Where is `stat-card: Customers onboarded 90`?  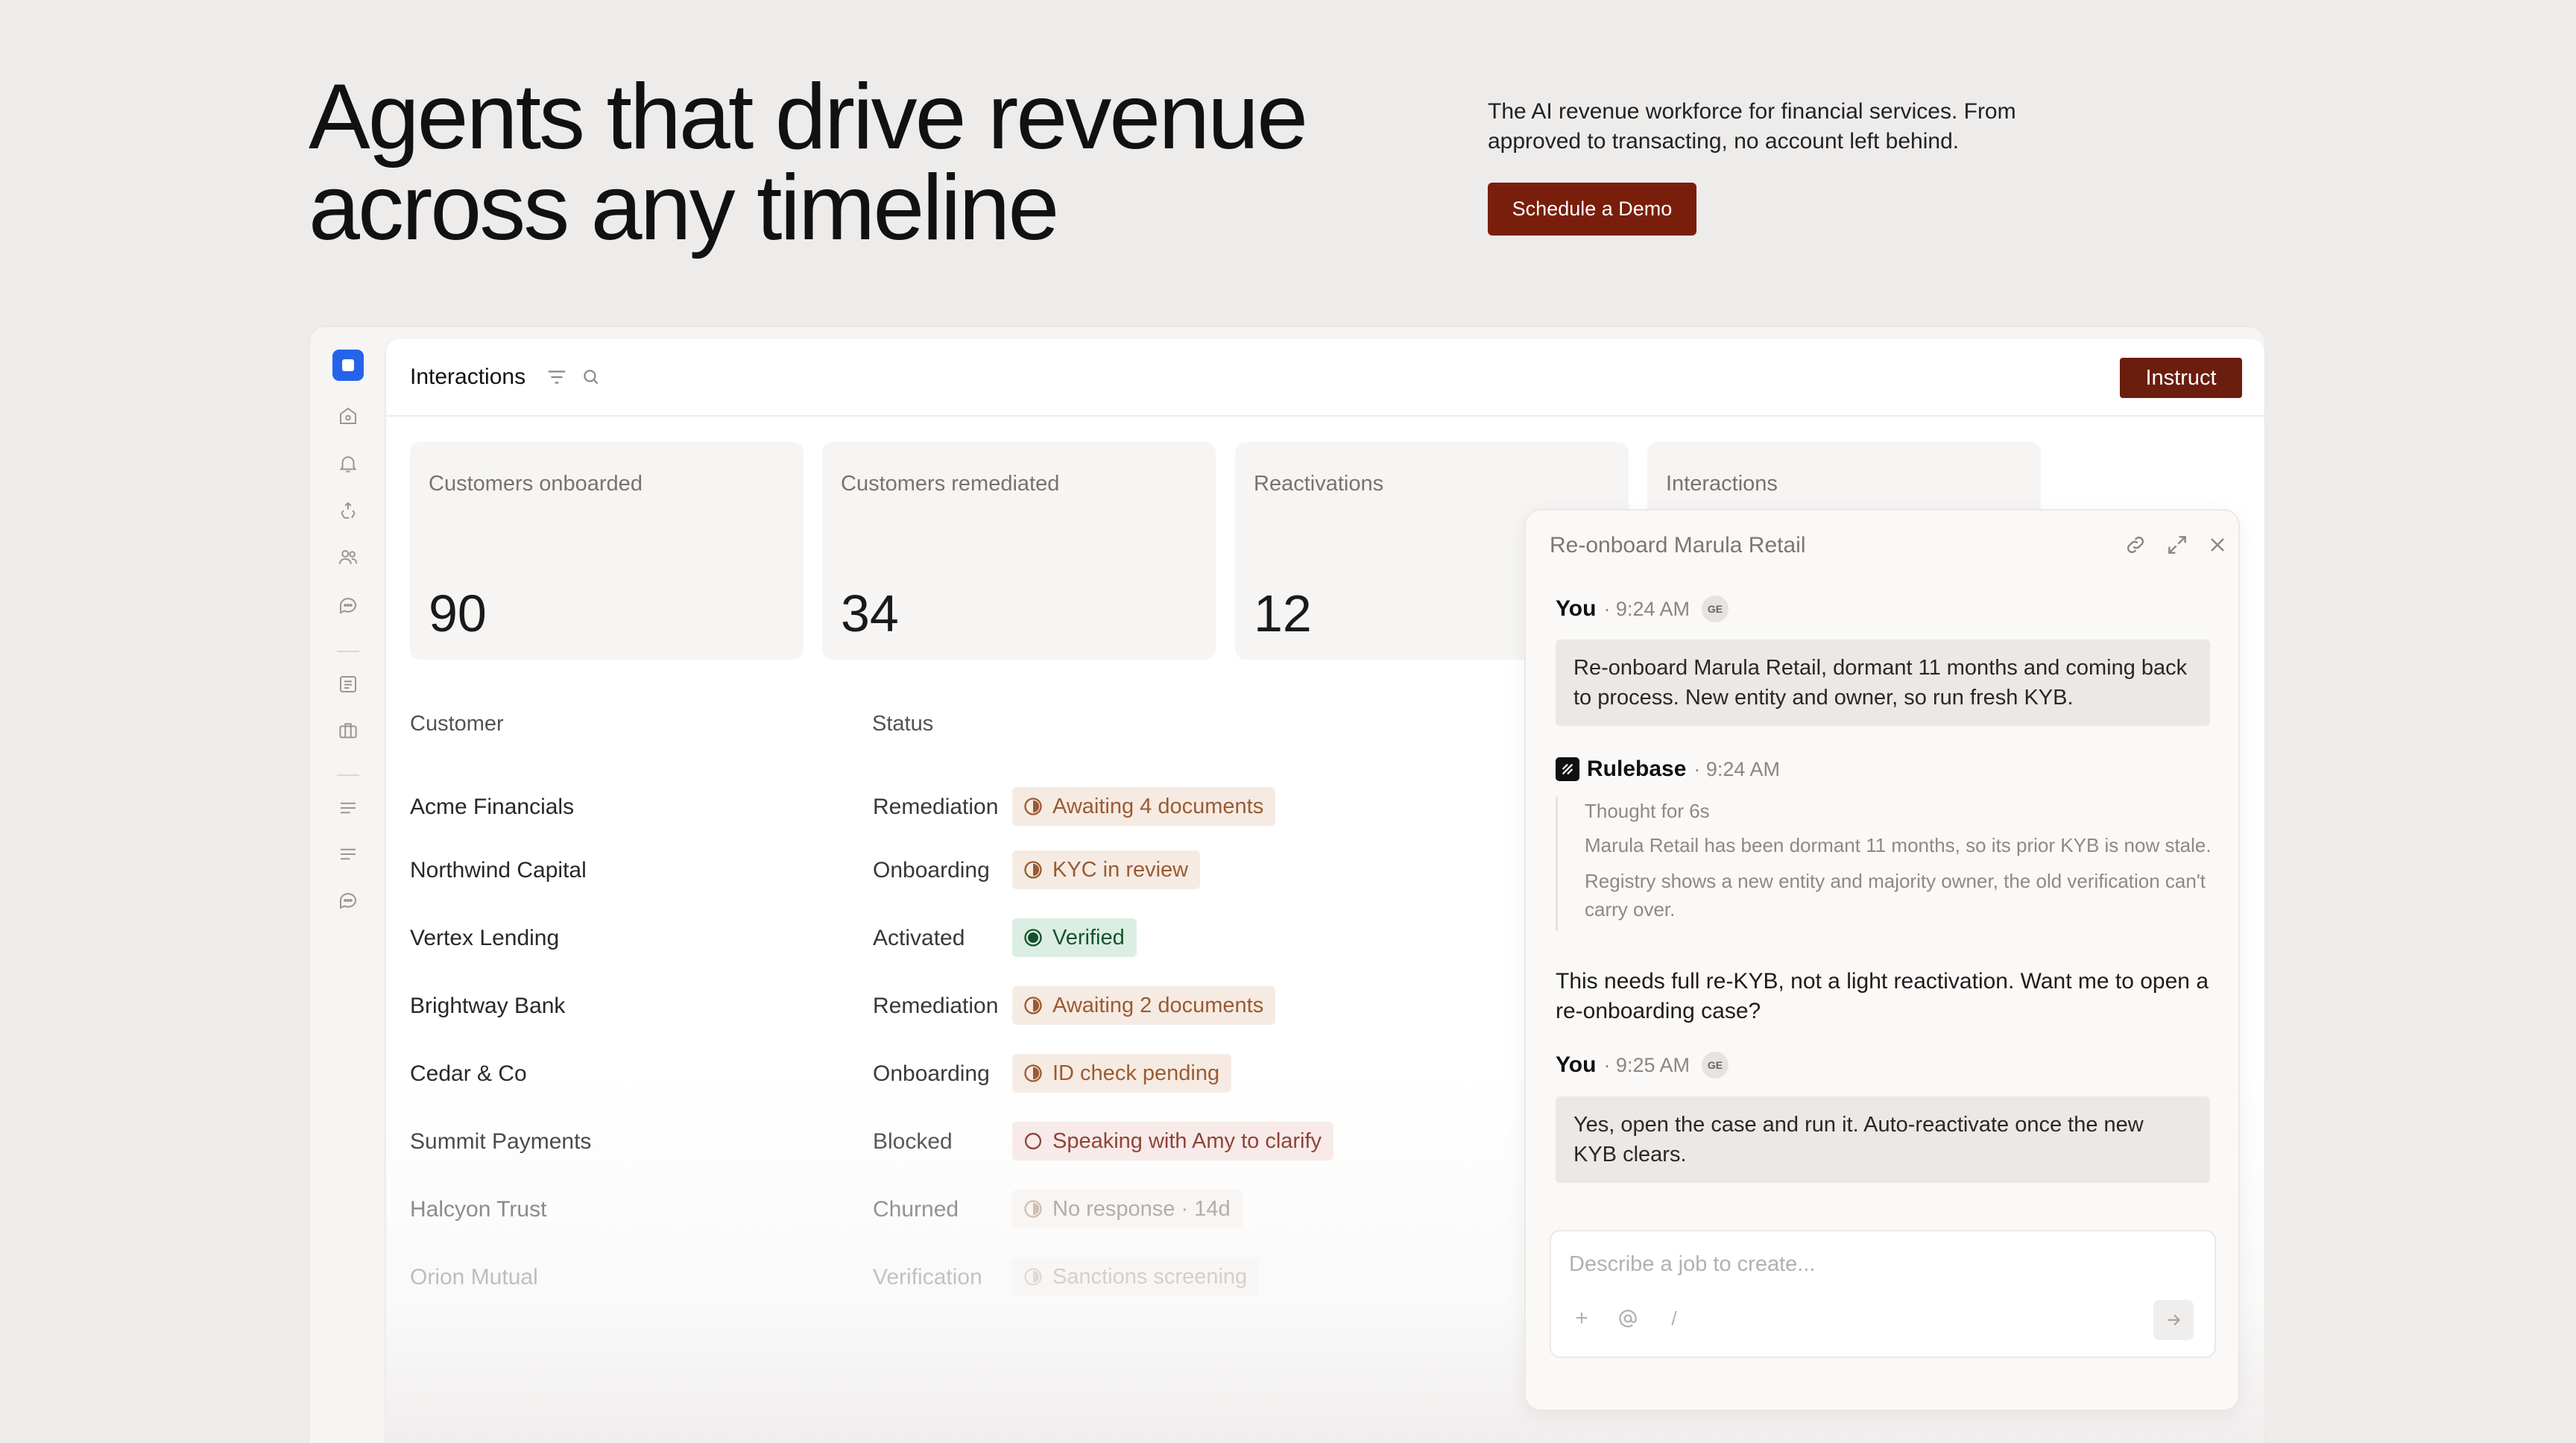
stat-card: Customers onboarded 90 is located at coordinates (607, 551).